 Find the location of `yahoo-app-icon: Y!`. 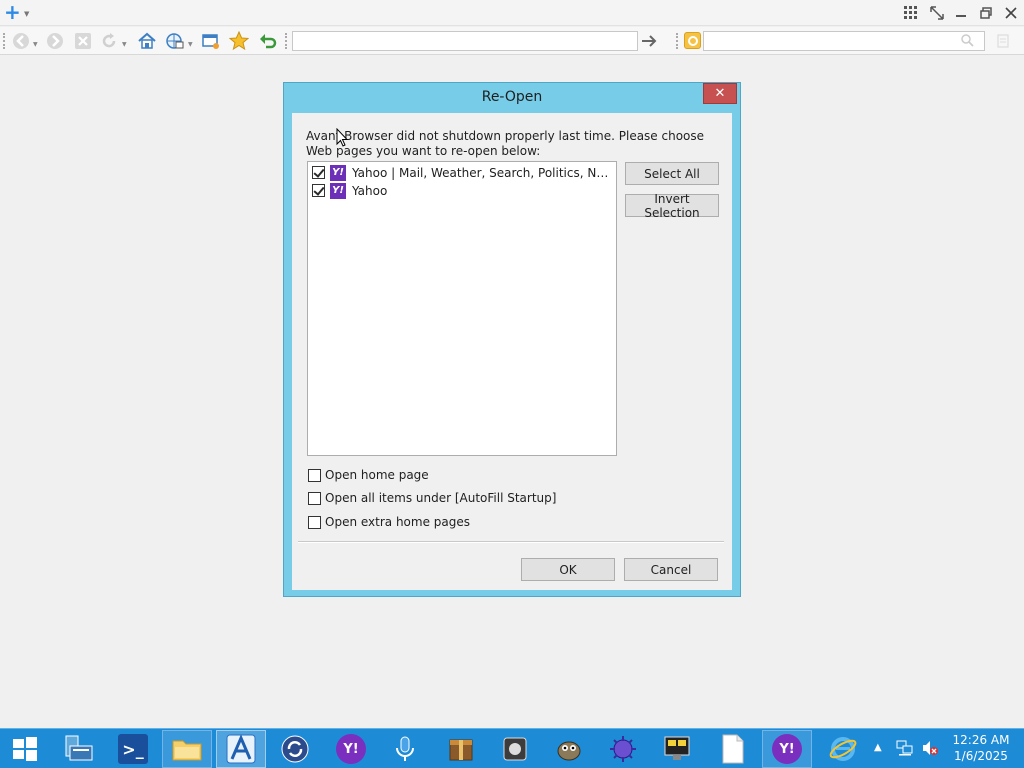

yahoo-app-icon: Y! is located at coordinates (787, 749).